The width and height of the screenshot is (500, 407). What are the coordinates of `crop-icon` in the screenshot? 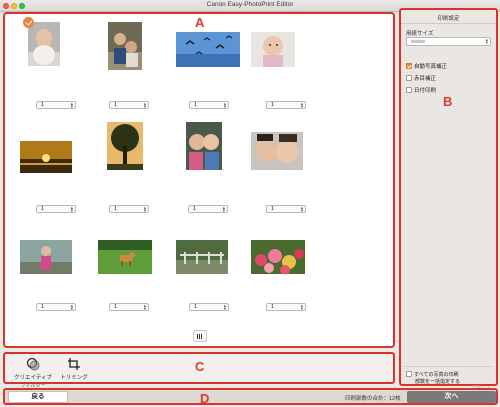 It's located at (74, 364).